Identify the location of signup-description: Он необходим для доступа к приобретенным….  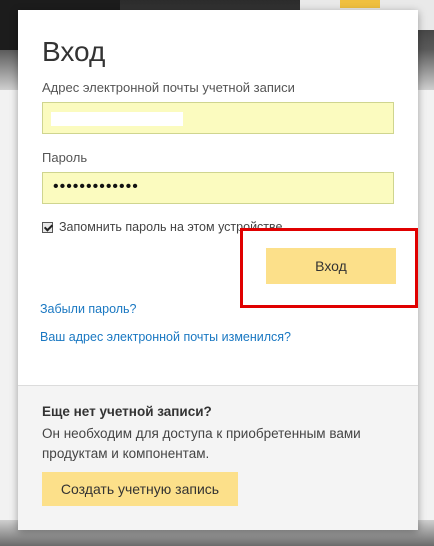
(201, 443).